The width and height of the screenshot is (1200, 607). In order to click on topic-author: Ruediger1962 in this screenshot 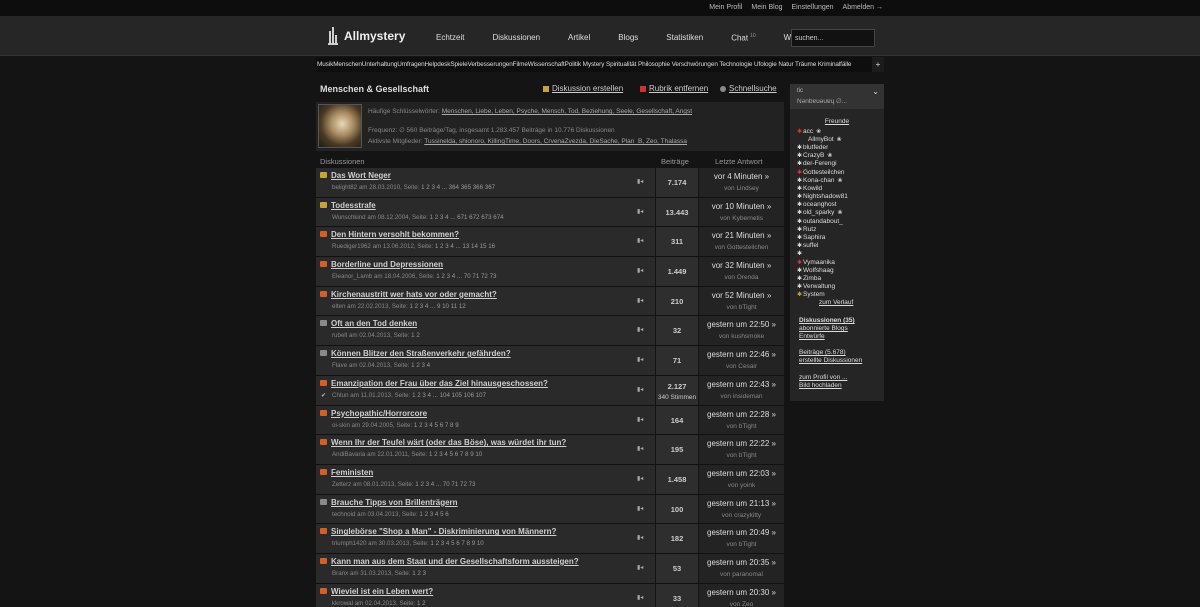, I will do `click(351, 246)`.